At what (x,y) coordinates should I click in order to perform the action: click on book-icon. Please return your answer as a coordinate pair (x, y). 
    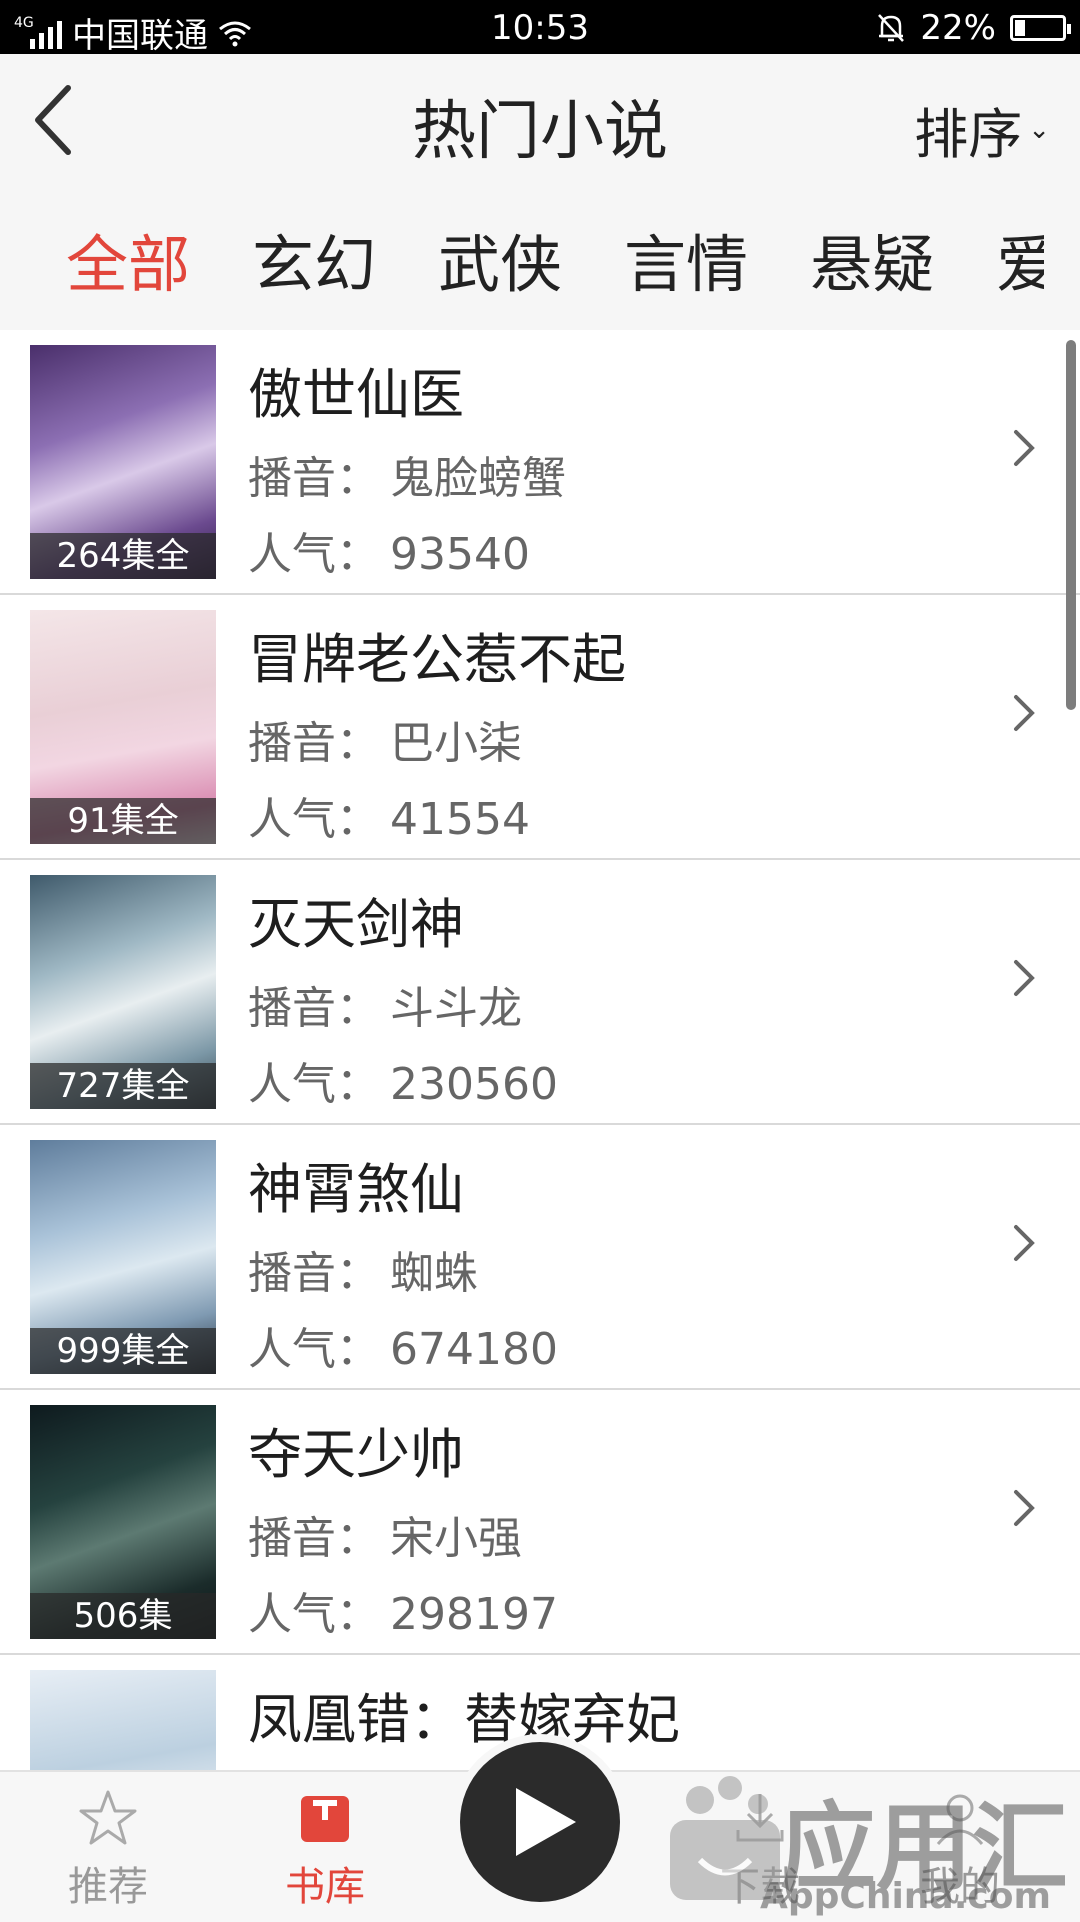
    Looking at the image, I should click on (325, 1819).